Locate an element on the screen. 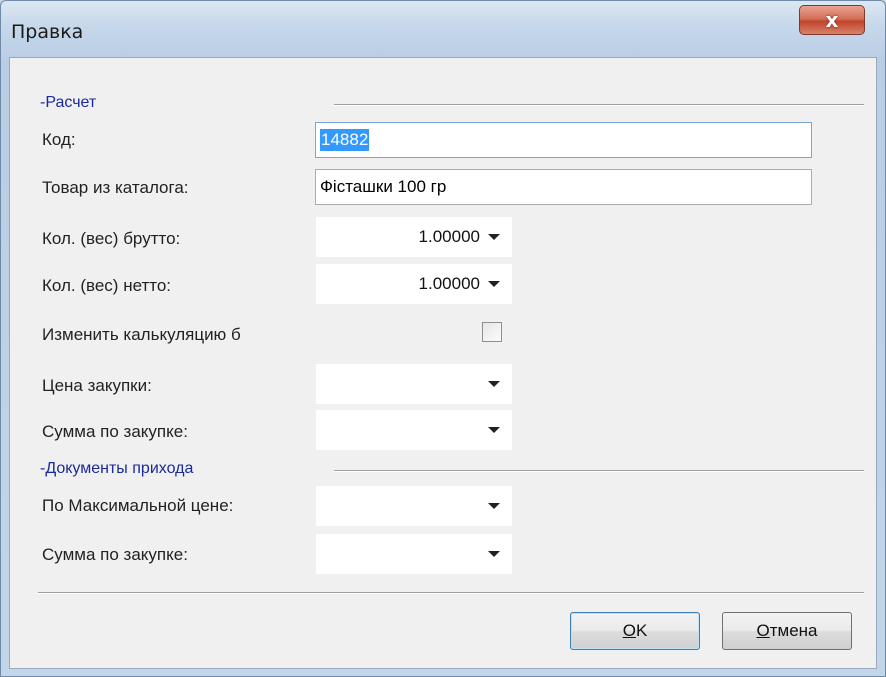 This screenshot has width=886, height=677. buttons-divider is located at coordinates (451, 593).